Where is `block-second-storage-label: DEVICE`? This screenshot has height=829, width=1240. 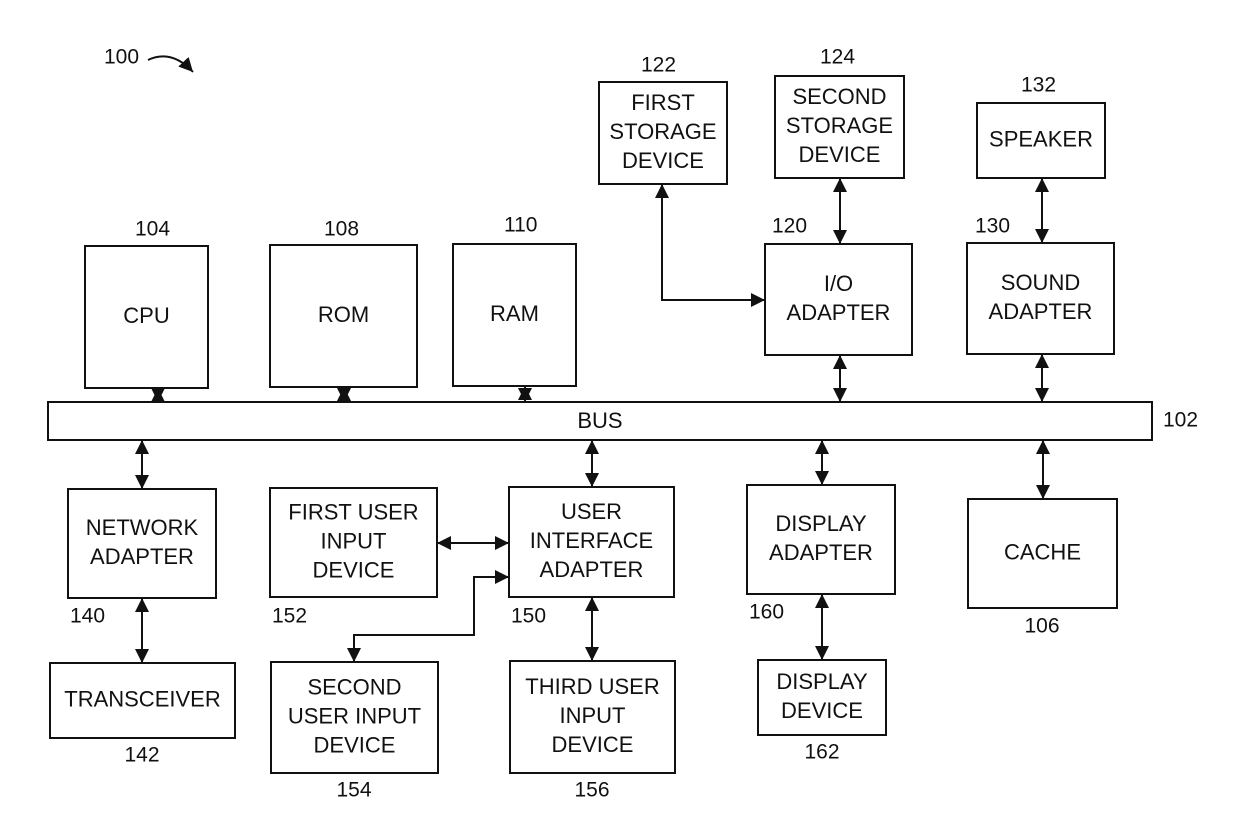 block-second-storage-label: DEVICE is located at coordinates (840, 154).